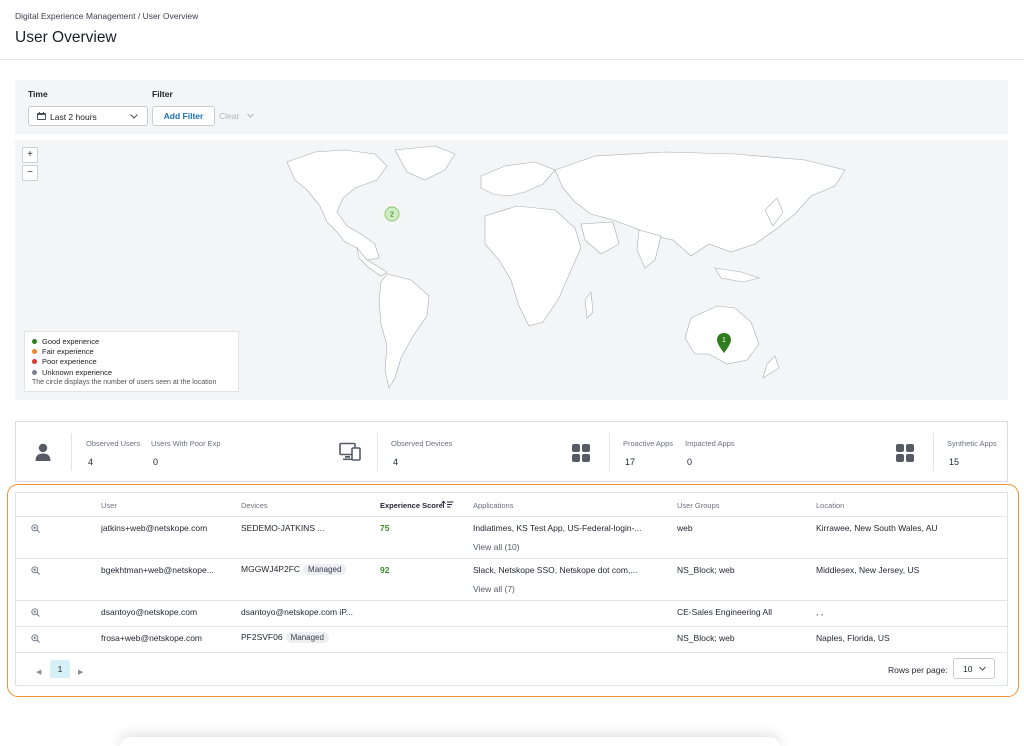  I want to click on poor-exp-users-value: 0, so click(155, 462).